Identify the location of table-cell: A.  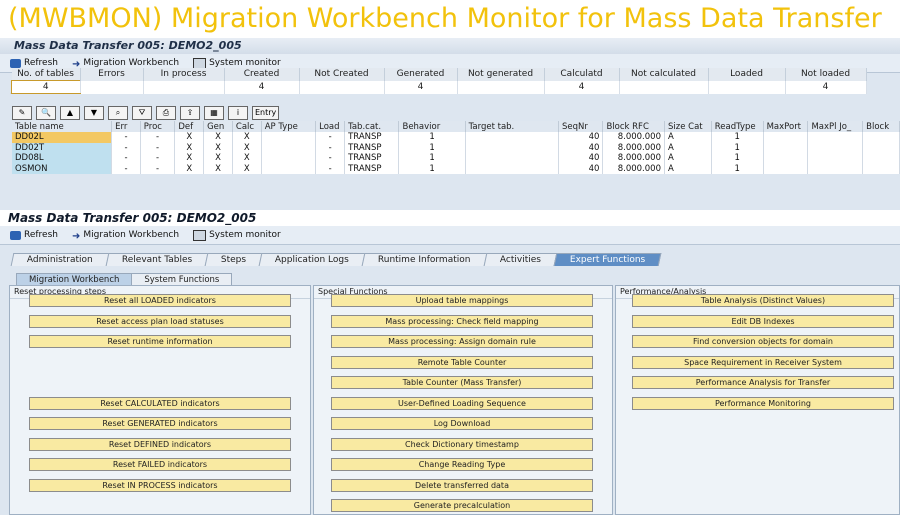
(687, 137).